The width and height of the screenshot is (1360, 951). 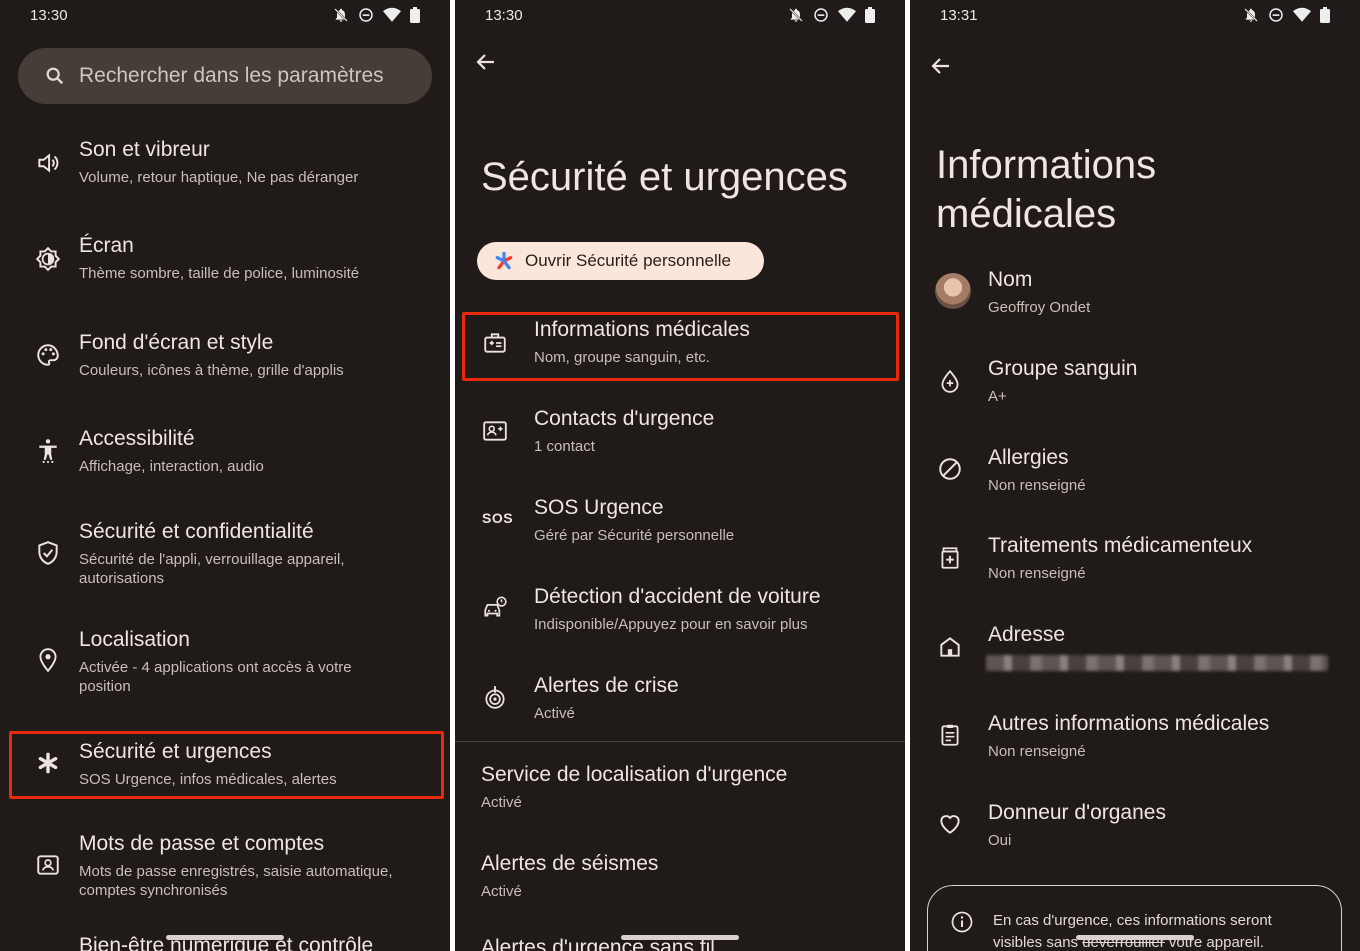 I want to click on item-title: Mots de passe et comptes, so click(x=202, y=843).